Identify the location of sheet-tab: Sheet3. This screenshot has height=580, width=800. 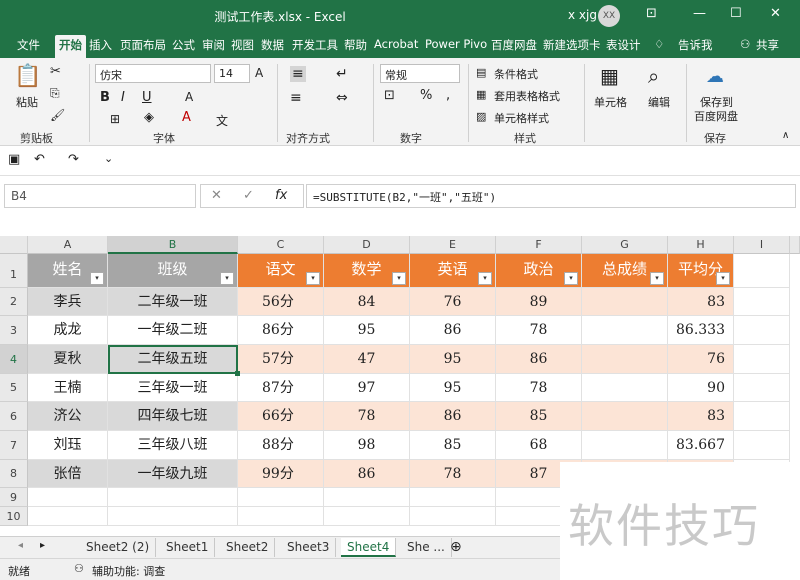
(309, 547).